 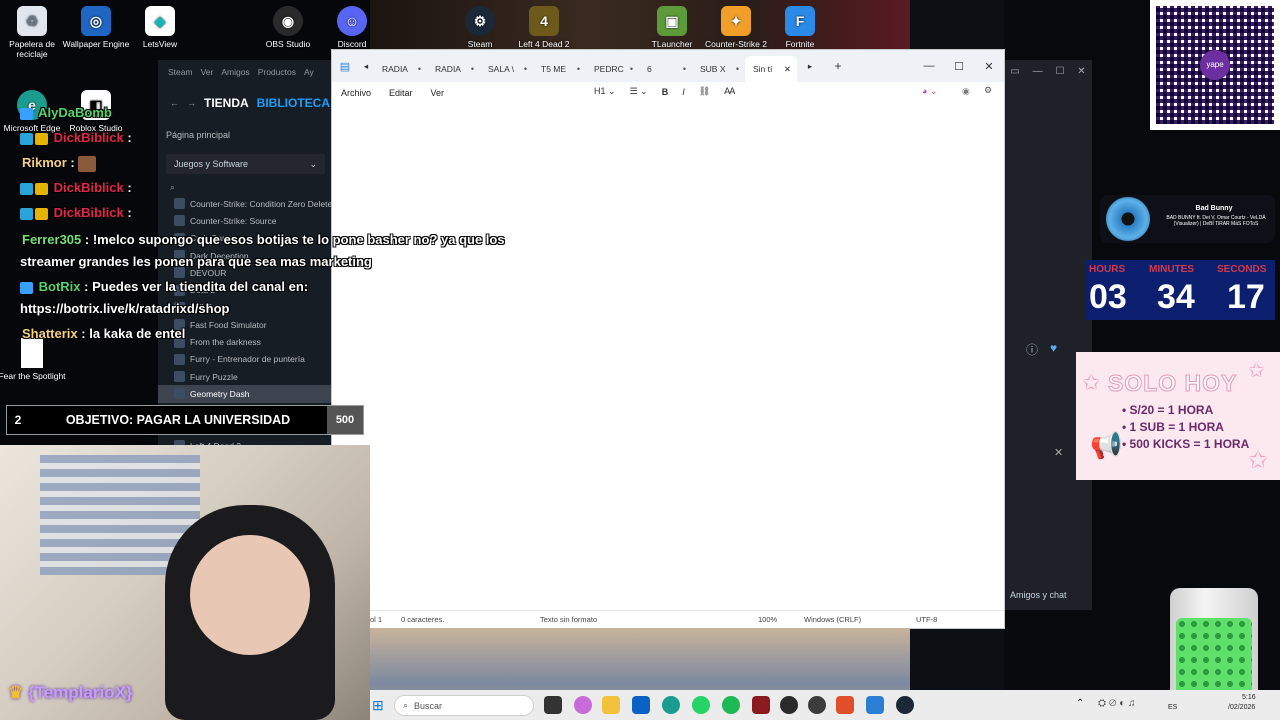 What do you see at coordinates (787, 69) in the screenshot?
I see `tab-close-icon: ✕` at bounding box center [787, 69].